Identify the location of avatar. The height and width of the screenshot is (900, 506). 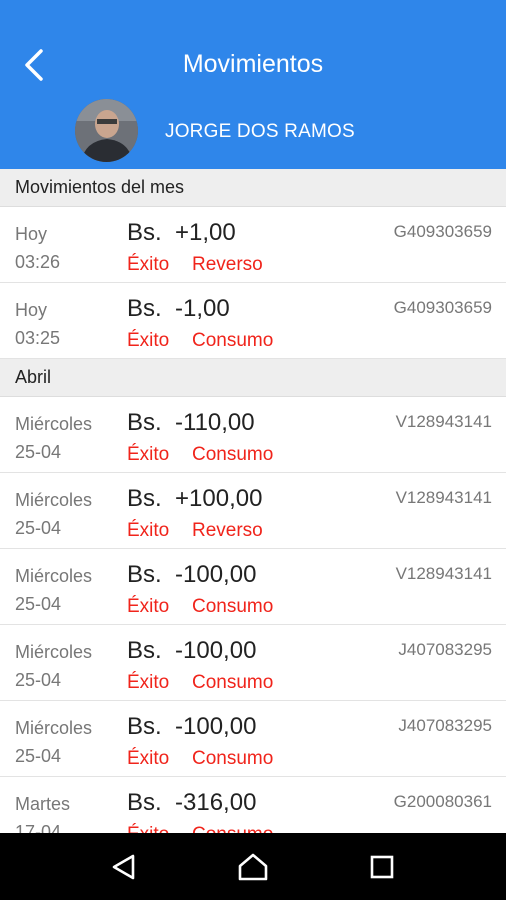
(106, 130).